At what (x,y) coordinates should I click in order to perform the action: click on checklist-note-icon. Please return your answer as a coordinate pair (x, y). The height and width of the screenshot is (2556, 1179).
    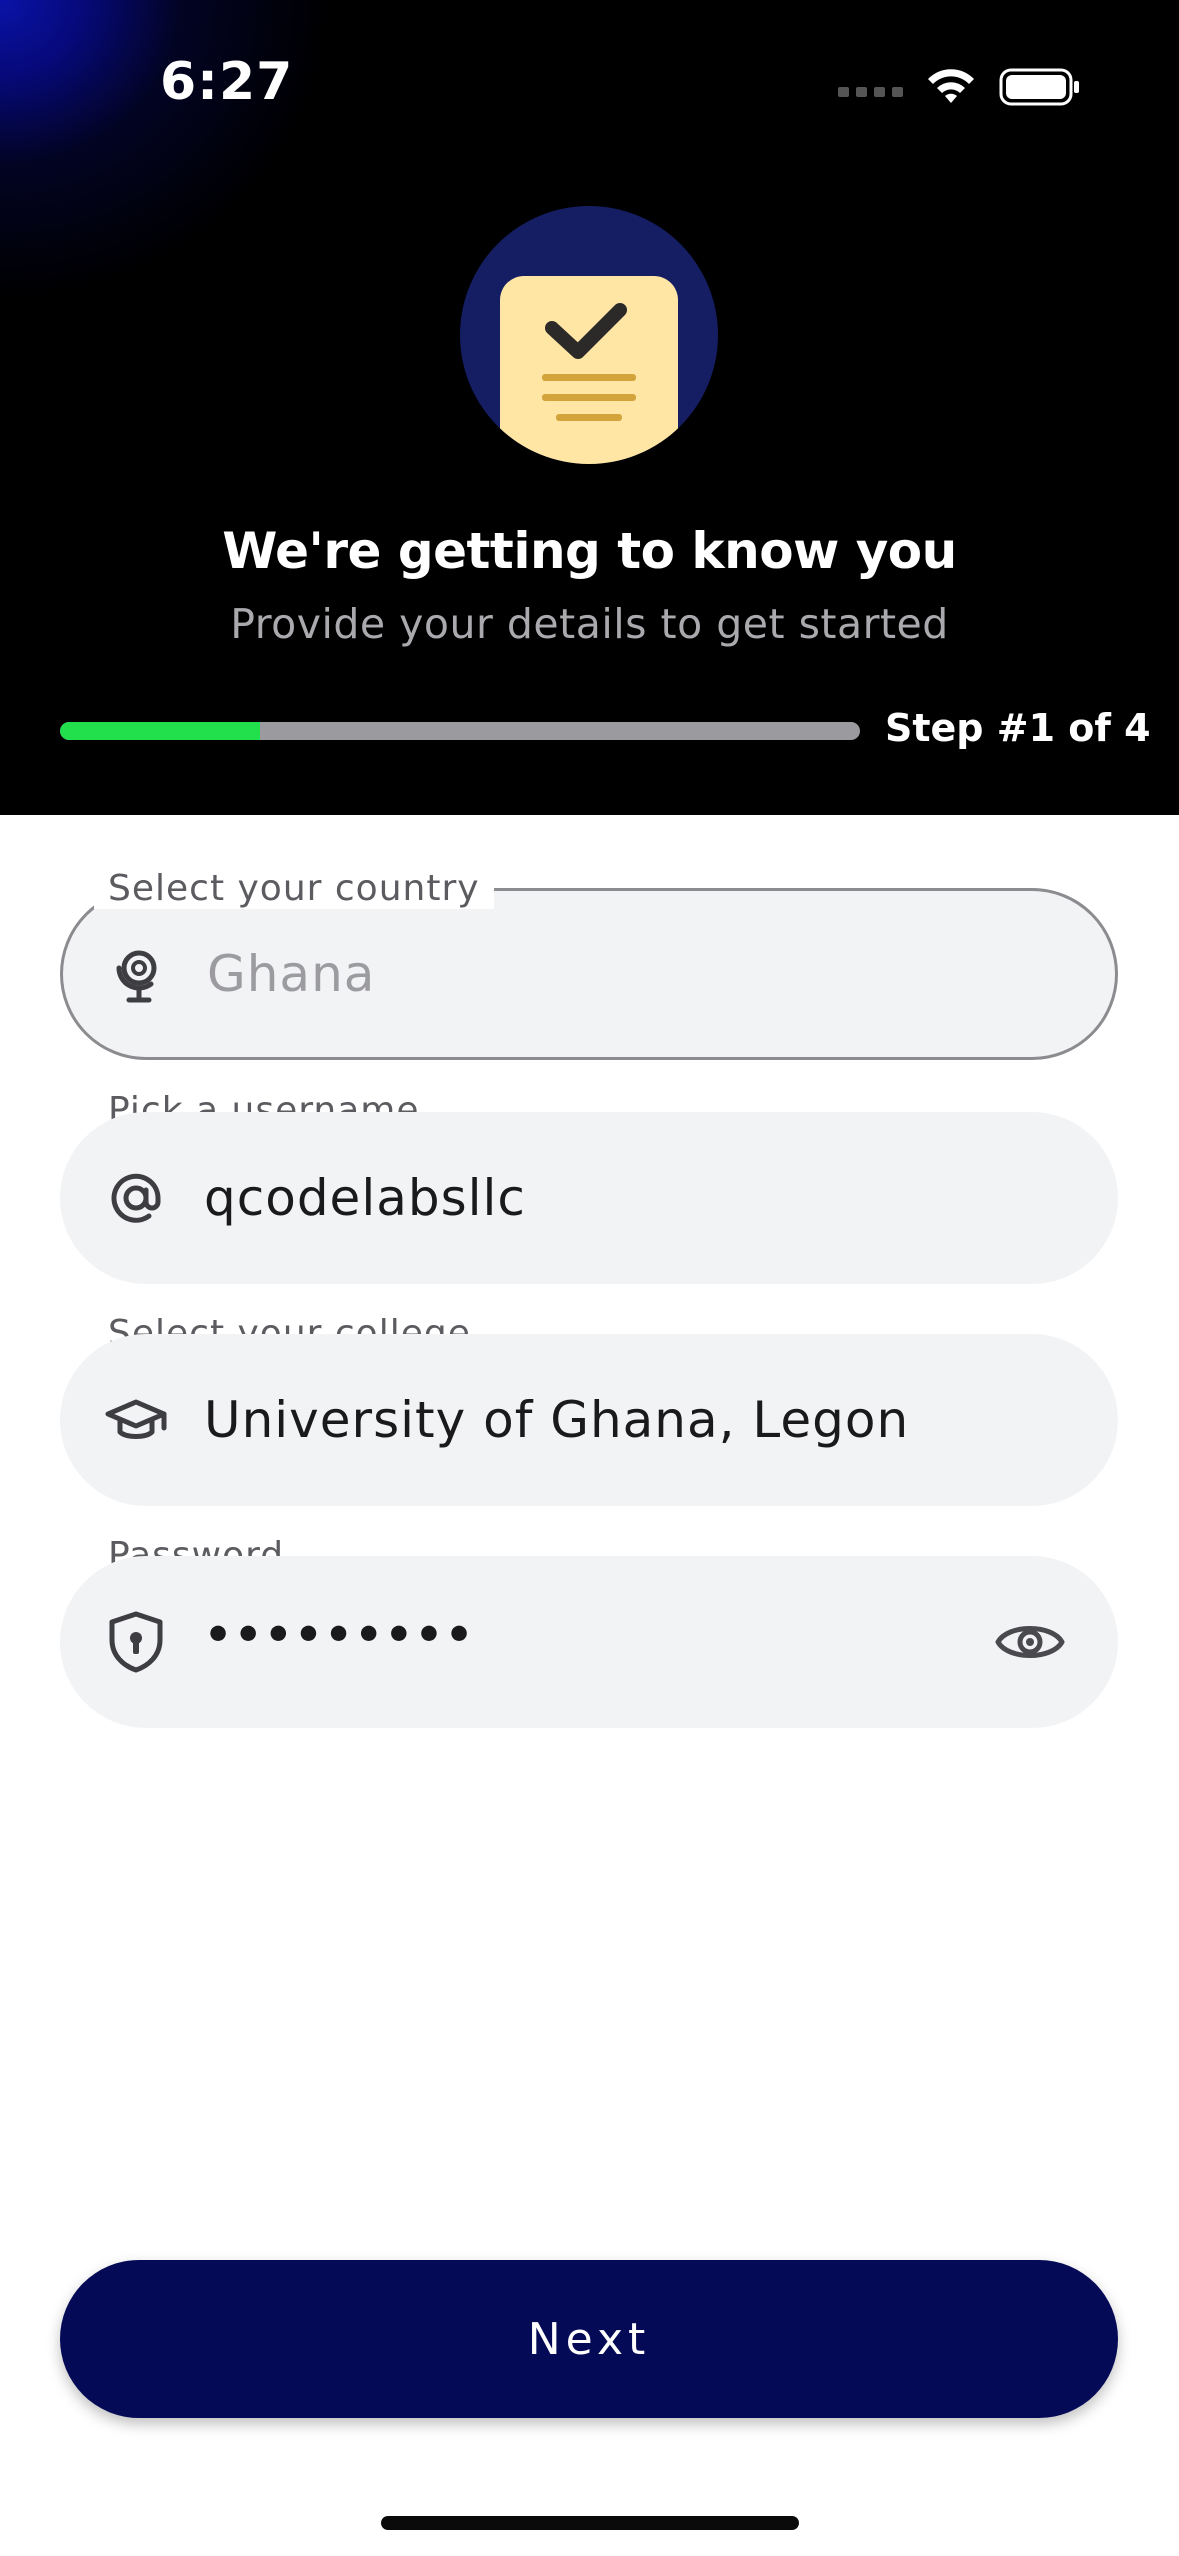
    Looking at the image, I should click on (589, 335).